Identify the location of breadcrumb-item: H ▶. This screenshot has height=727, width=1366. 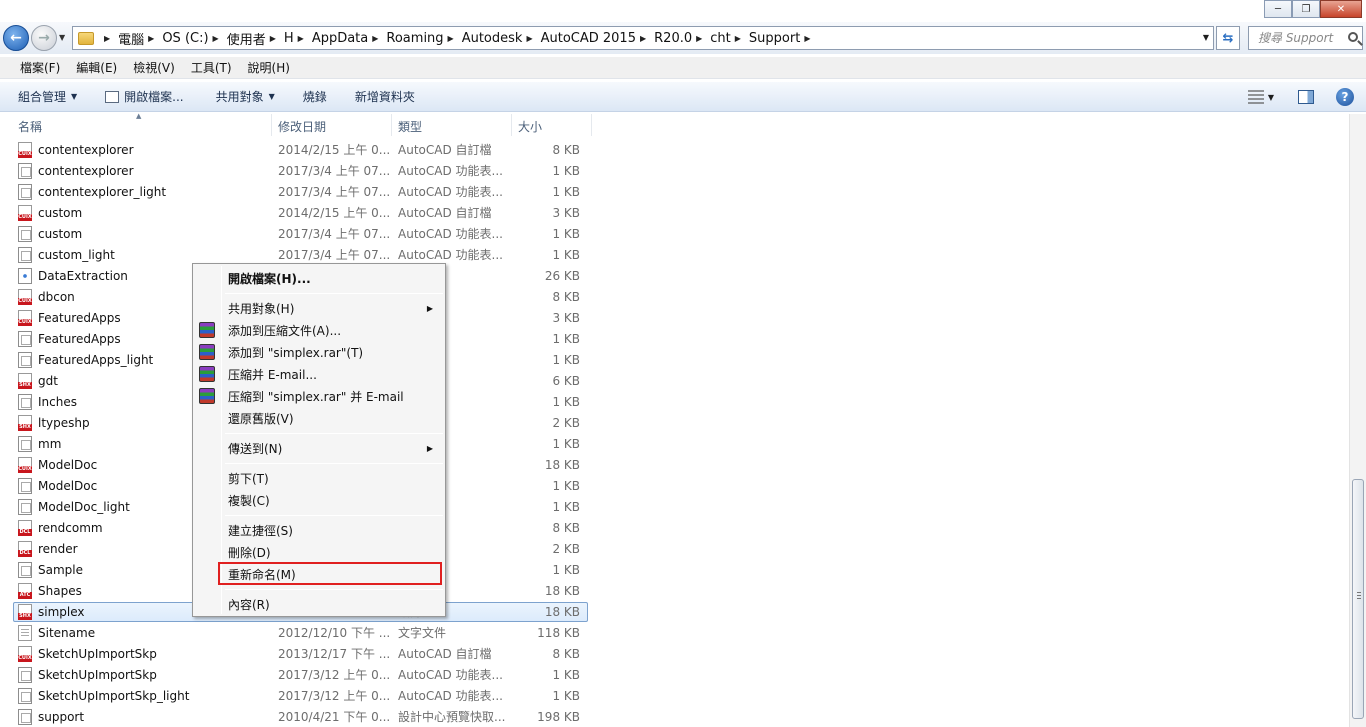
(298, 38).